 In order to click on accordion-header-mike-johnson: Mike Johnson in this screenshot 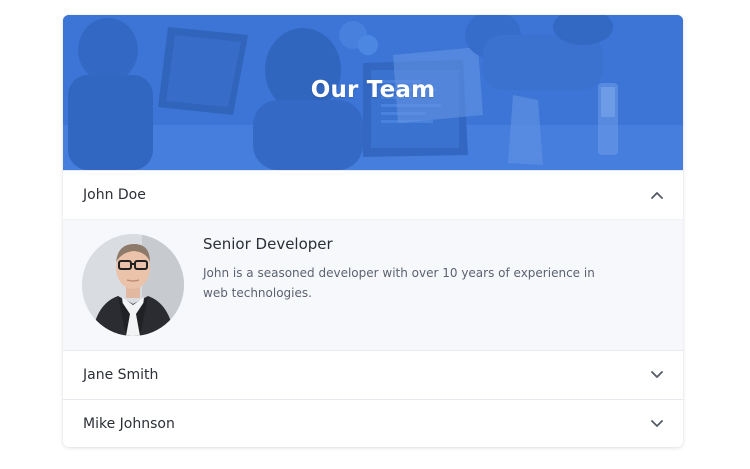, I will do `click(373, 423)`.